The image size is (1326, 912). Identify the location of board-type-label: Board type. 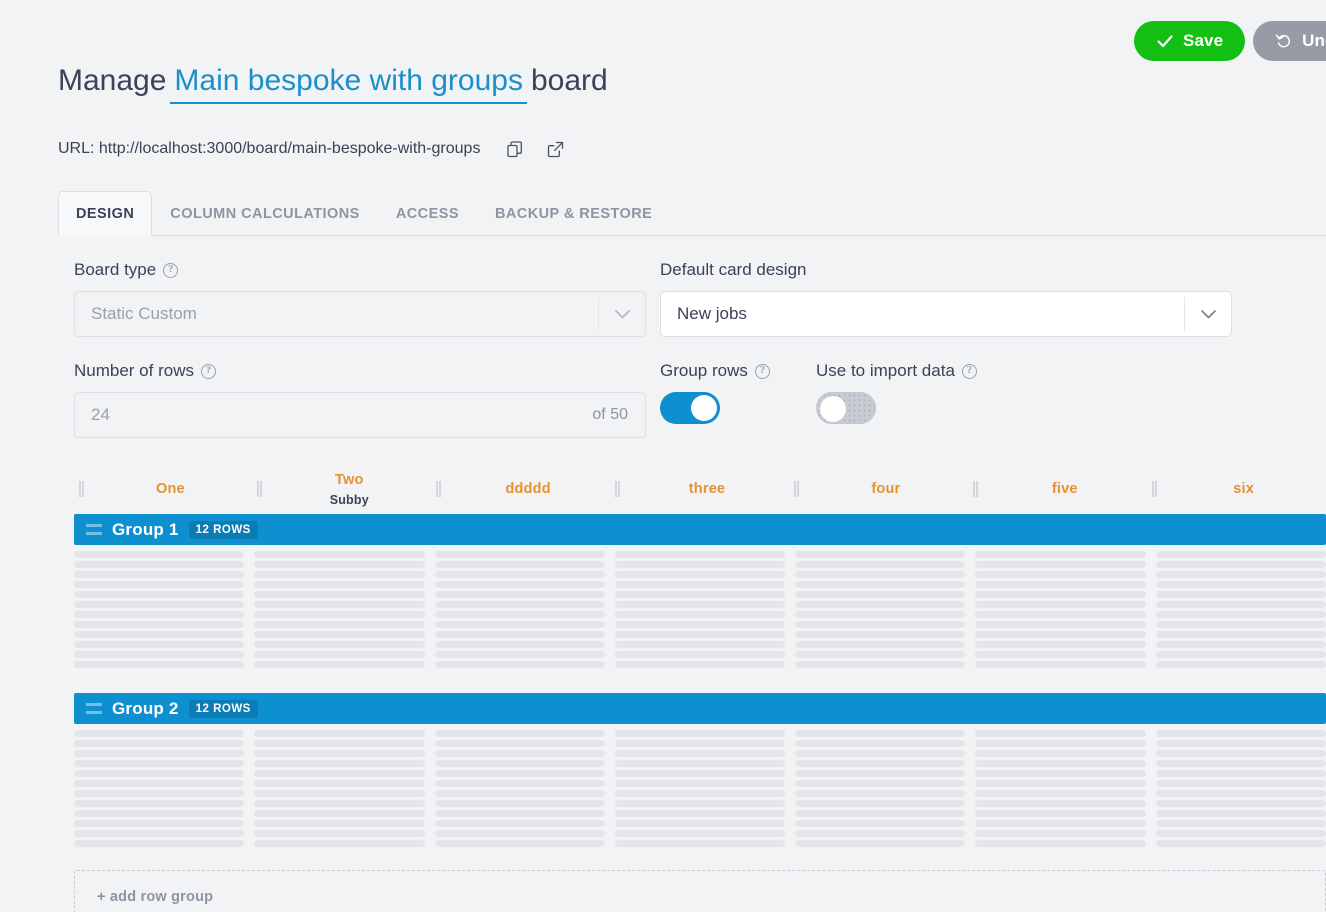
(115, 269).